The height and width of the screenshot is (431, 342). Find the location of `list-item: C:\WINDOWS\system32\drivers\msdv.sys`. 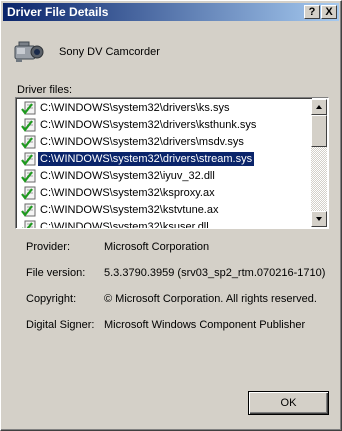

list-item: C:\WINDOWS\system32\drivers\msdv.sys is located at coordinates (166, 142).